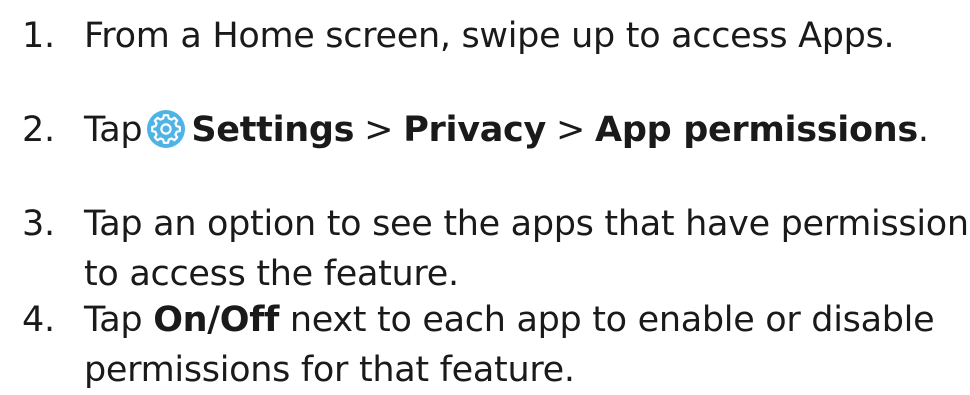 The width and height of the screenshot is (970, 395). Describe the element at coordinates (38, 36) in the screenshot. I see `step-number: 1.` at that location.